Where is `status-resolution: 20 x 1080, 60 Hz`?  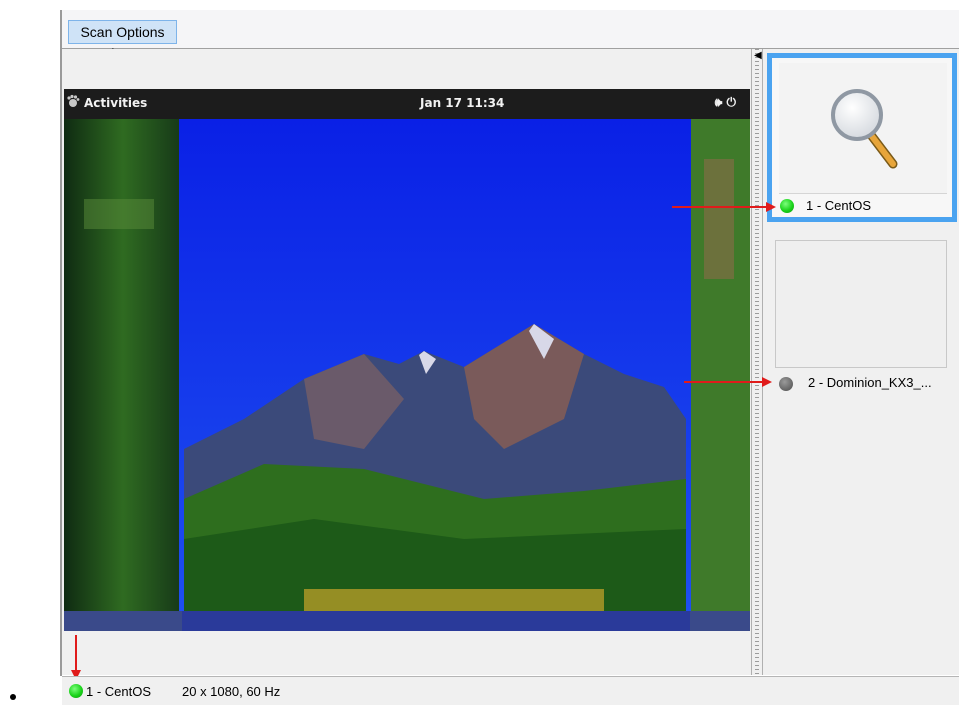
status-resolution: 20 x 1080, 60 Hz is located at coordinates (231, 691).